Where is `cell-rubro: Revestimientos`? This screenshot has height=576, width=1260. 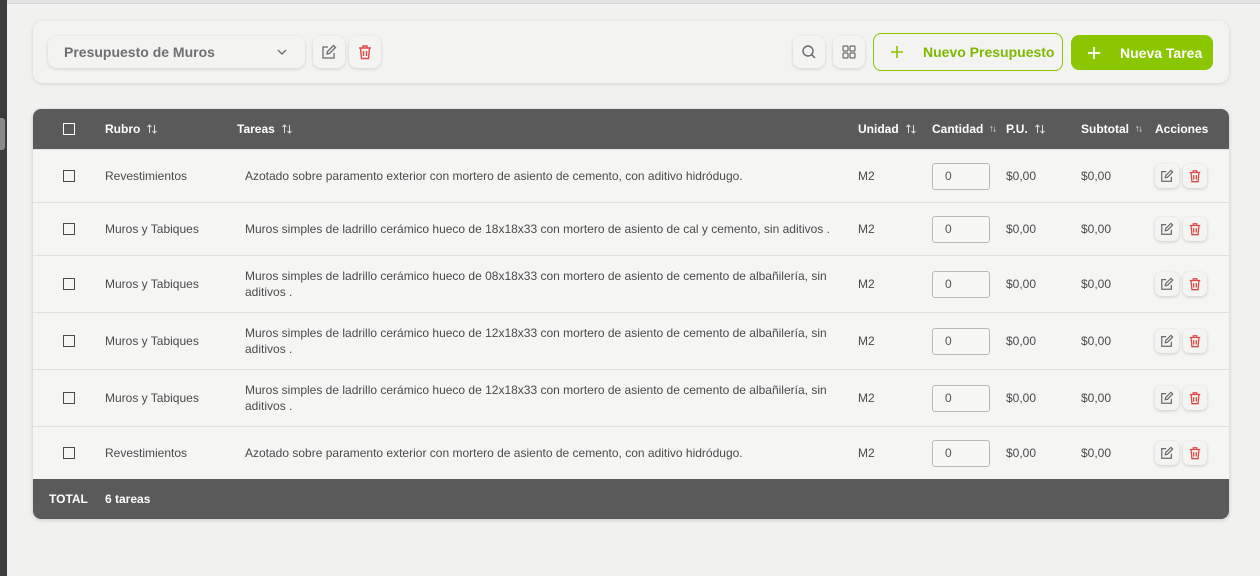
cell-rubro: Revestimientos is located at coordinates (146, 453).